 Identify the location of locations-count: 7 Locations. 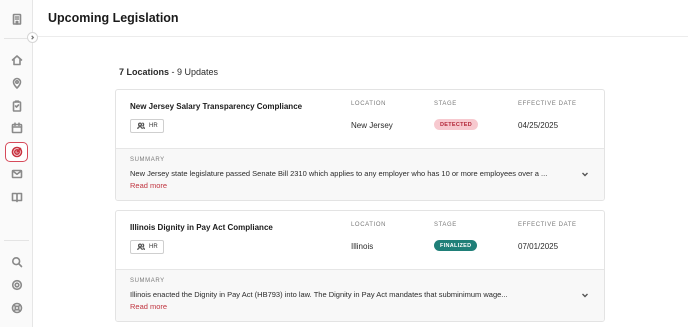
(144, 72).